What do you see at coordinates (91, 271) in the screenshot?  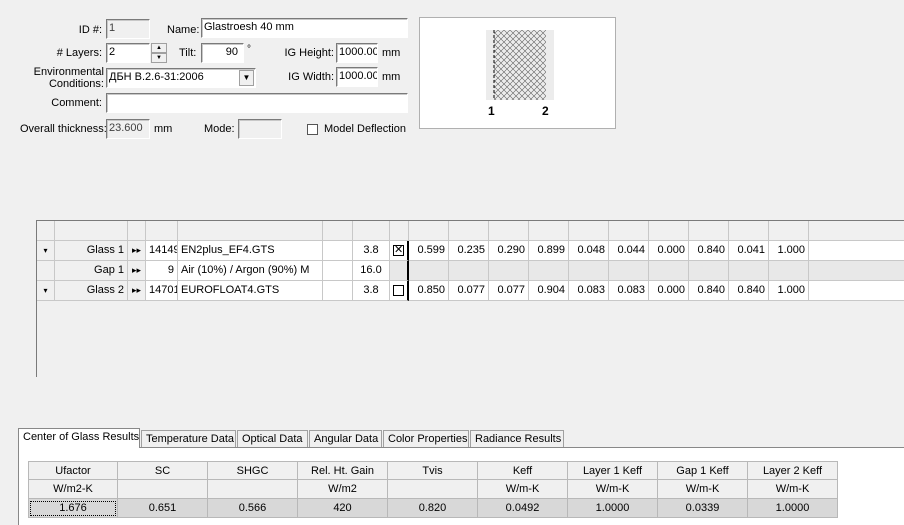 I see `row-label: Gap 1` at bounding box center [91, 271].